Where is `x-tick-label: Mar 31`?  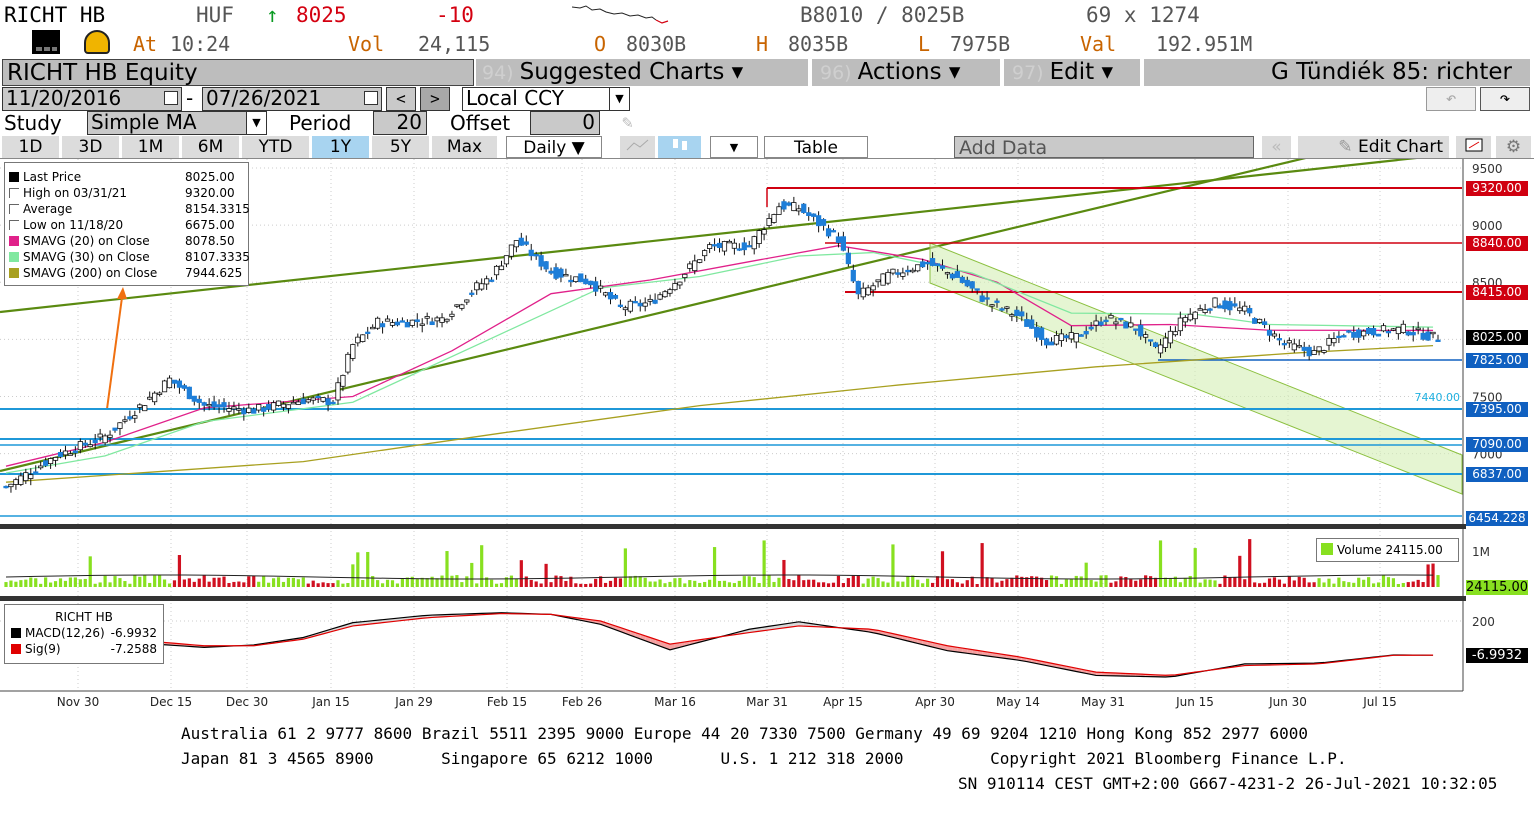 x-tick-label: Mar 31 is located at coordinates (767, 702).